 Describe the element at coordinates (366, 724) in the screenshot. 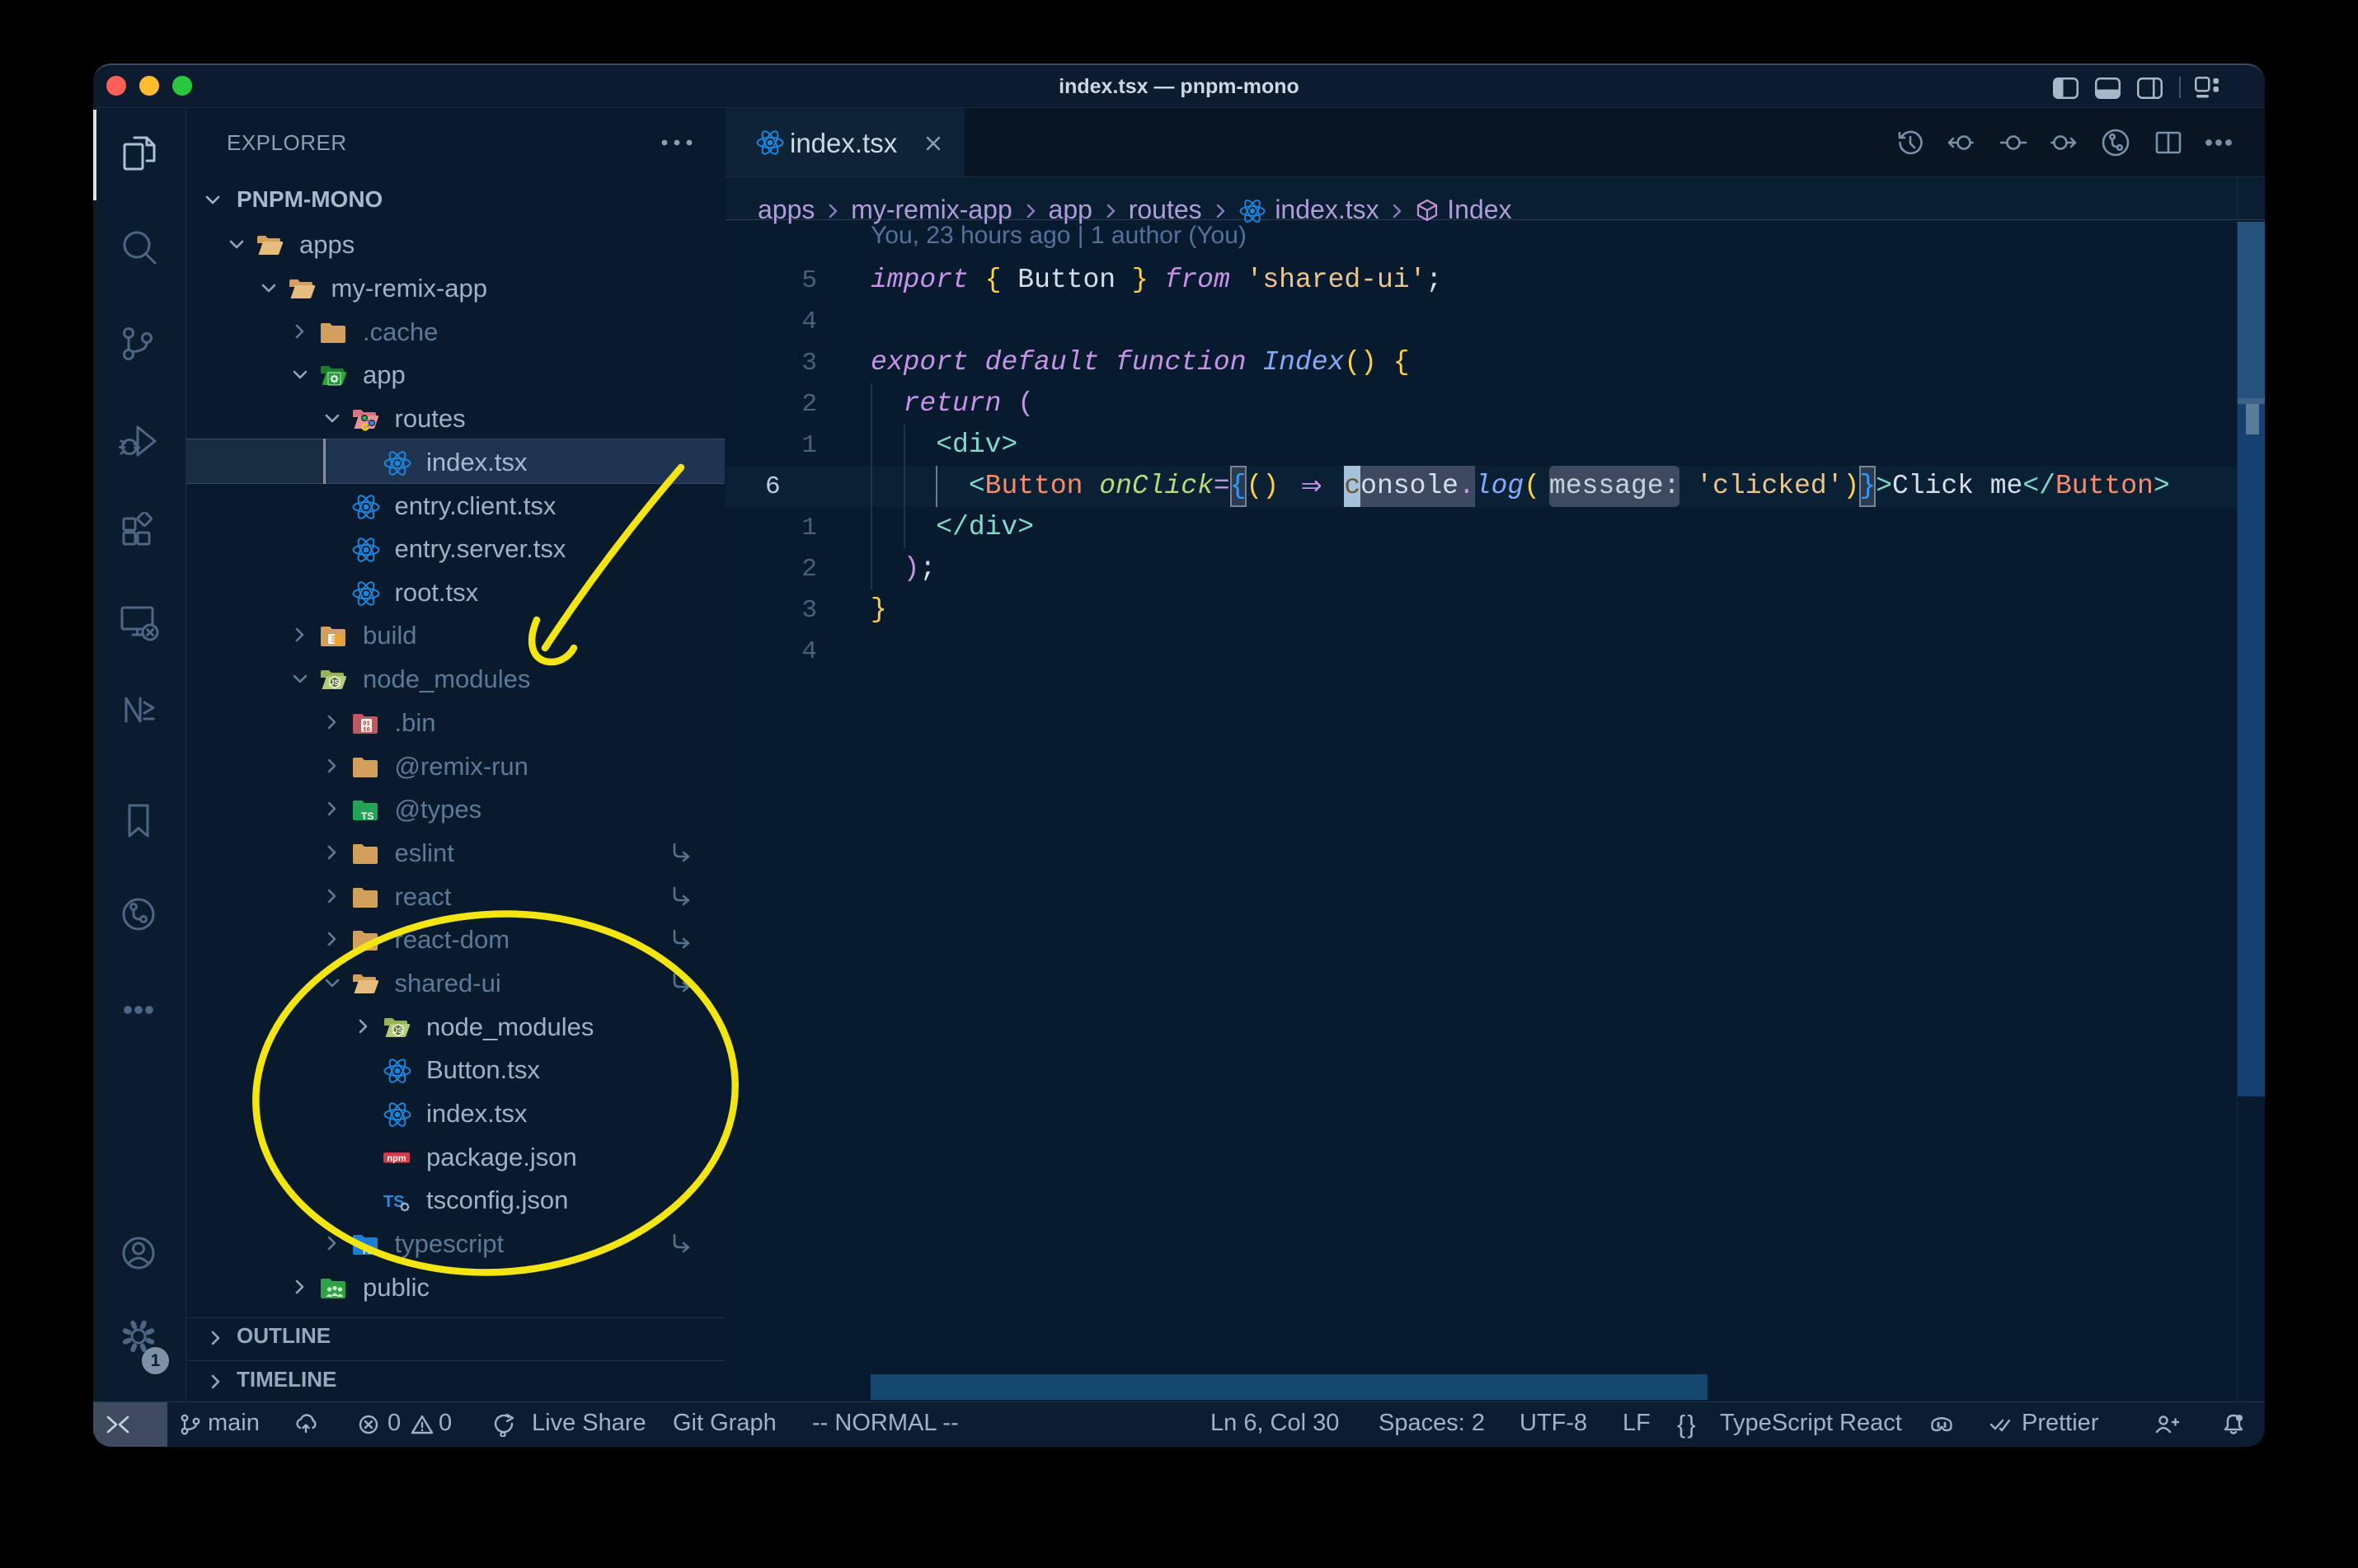

I see `svg-text: 01` at that location.